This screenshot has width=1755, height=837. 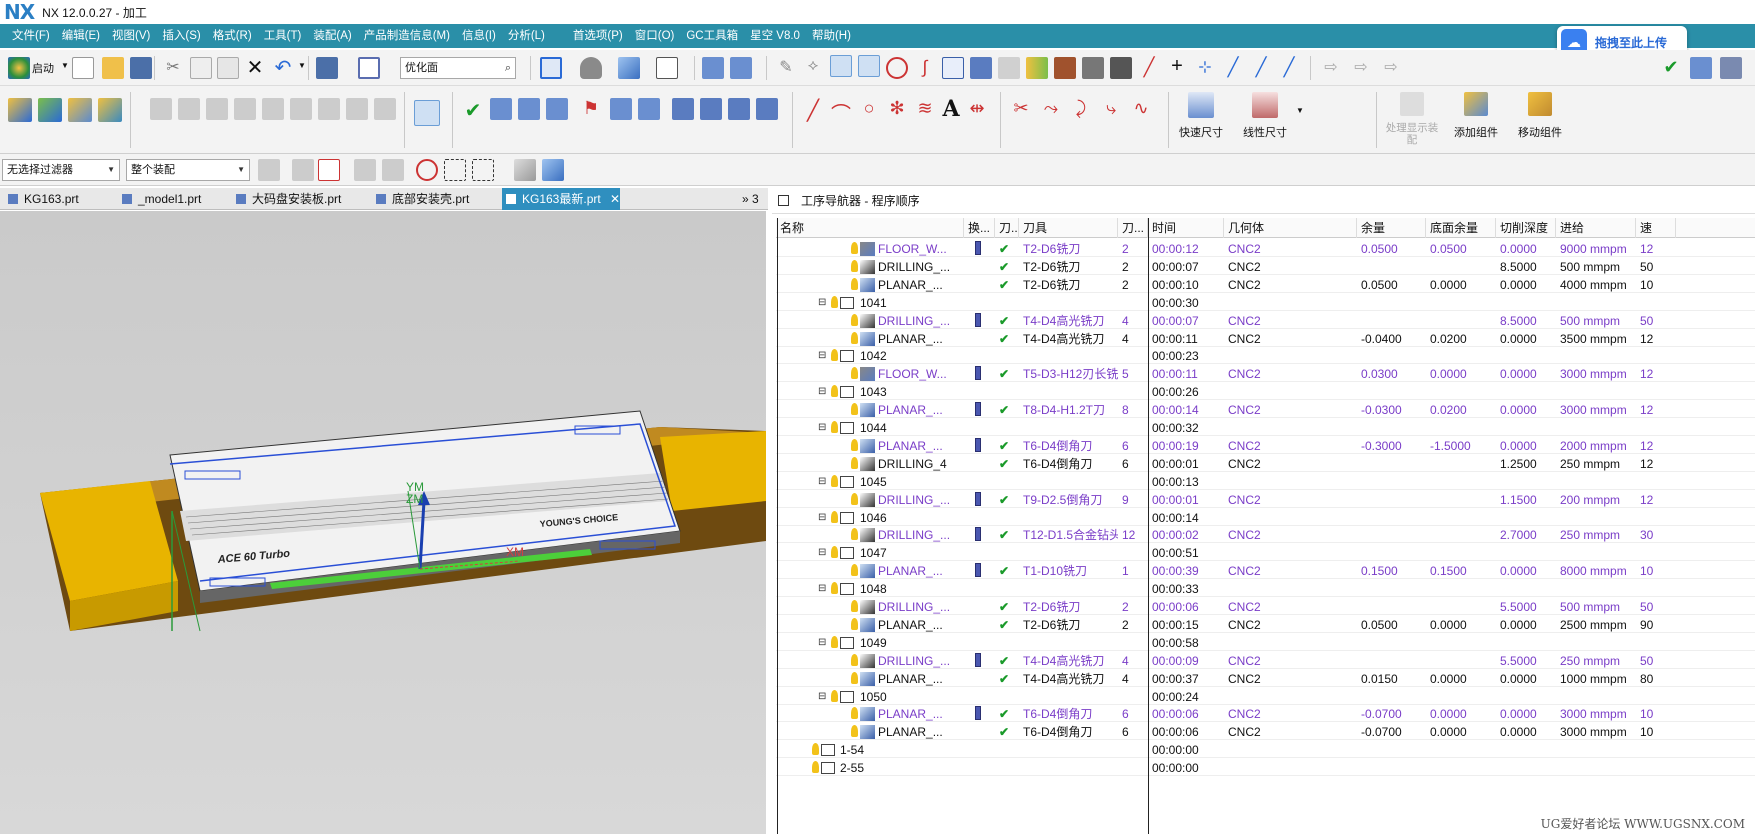 What do you see at coordinates (667, 68) in the screenshot?
I see `background-icon` at bounding box center [667, 68].